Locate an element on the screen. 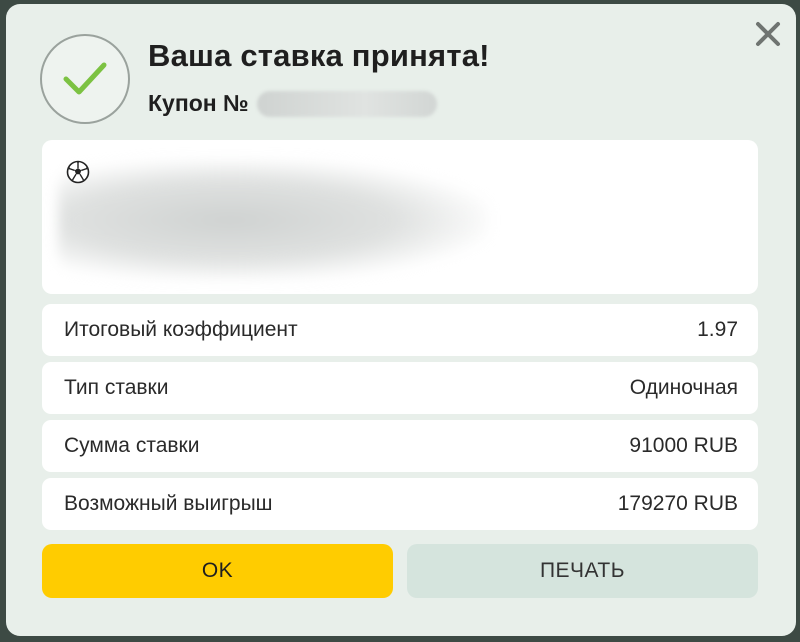 The image size is (800, 642). detail-row-stake: Сумма ставки 91000 RUB is located at coordinates (400, 446).